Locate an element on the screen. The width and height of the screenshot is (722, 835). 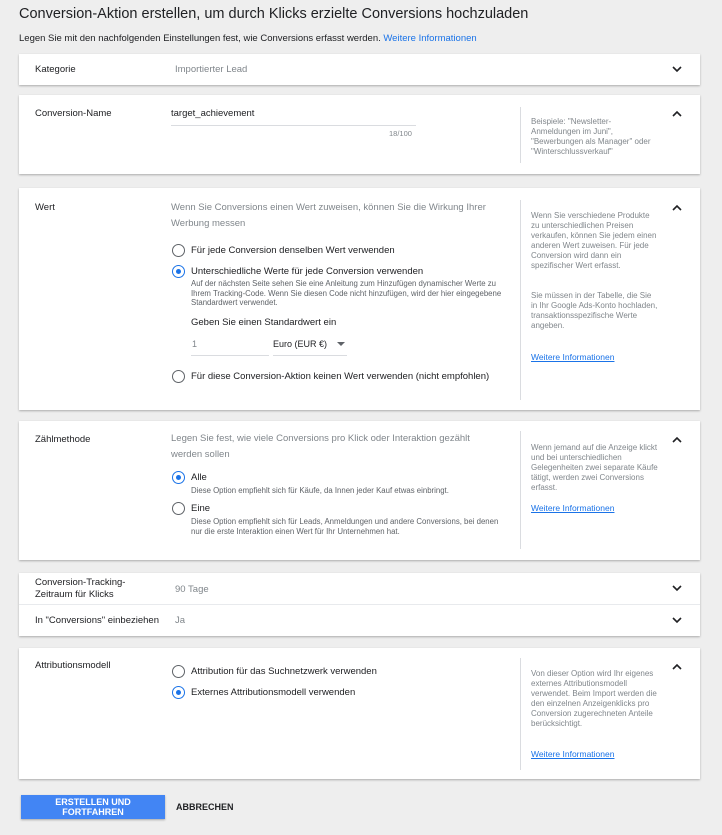
kategorie-section: Kategorie Importierter Lead is located at coordinates (359, 69).